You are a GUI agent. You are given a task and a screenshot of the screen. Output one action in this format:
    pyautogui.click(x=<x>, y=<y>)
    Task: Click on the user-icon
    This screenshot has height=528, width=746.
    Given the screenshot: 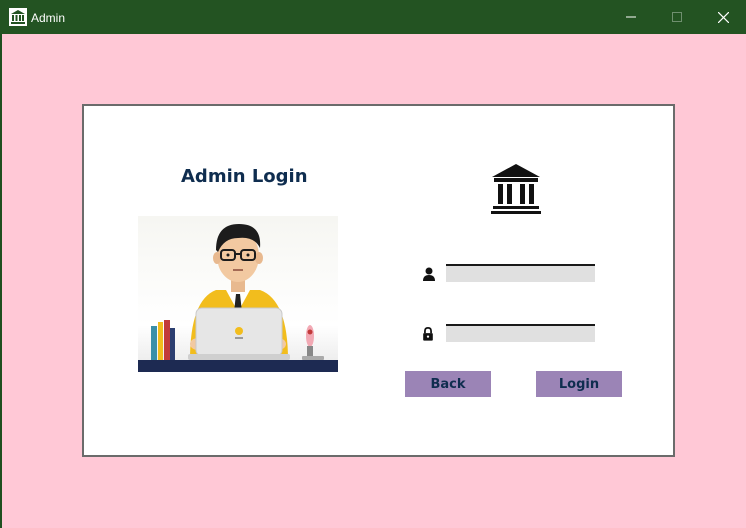 What is the action you would take?
    pyautogui.click(x=429, y=274)
    